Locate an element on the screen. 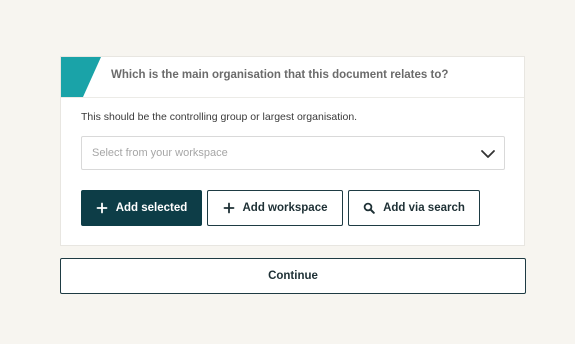 This screenshot has width=575, height=344. chevron-down-icon is located at coordinates (488, 154).